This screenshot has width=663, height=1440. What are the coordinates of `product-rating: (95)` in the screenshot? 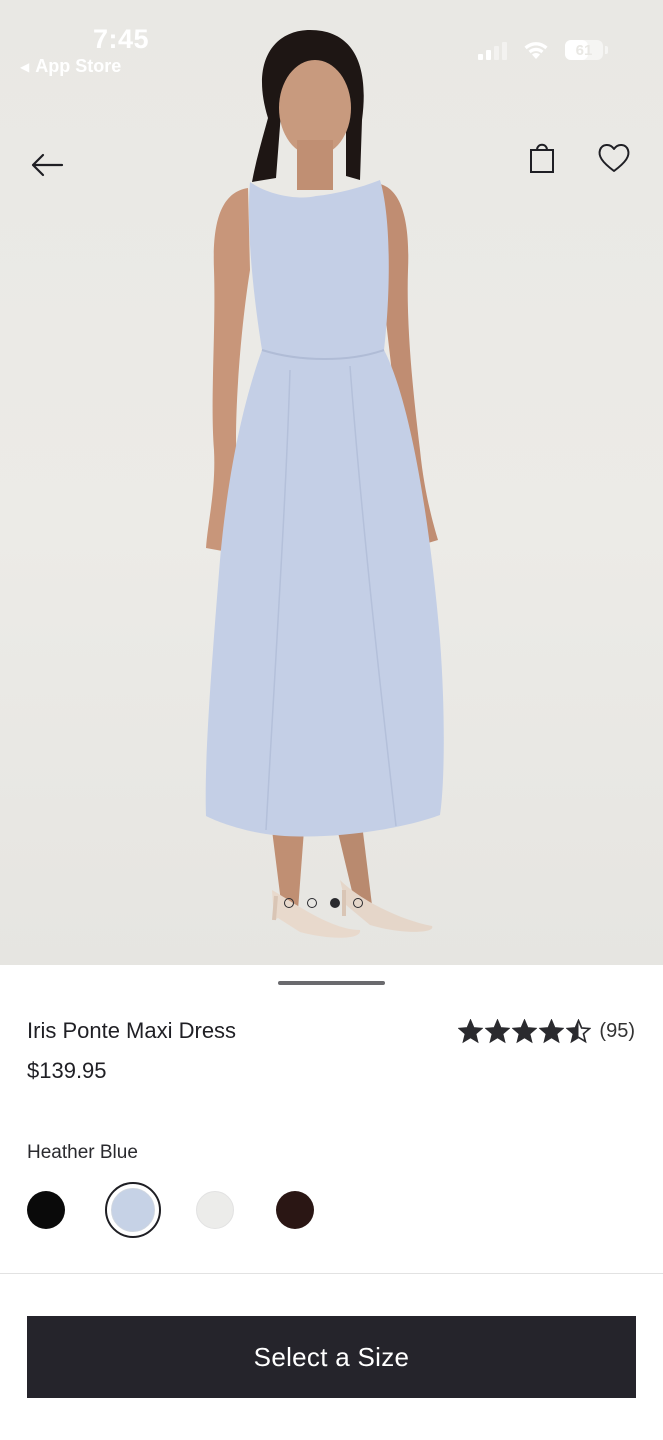 It's located at (546, 1031).